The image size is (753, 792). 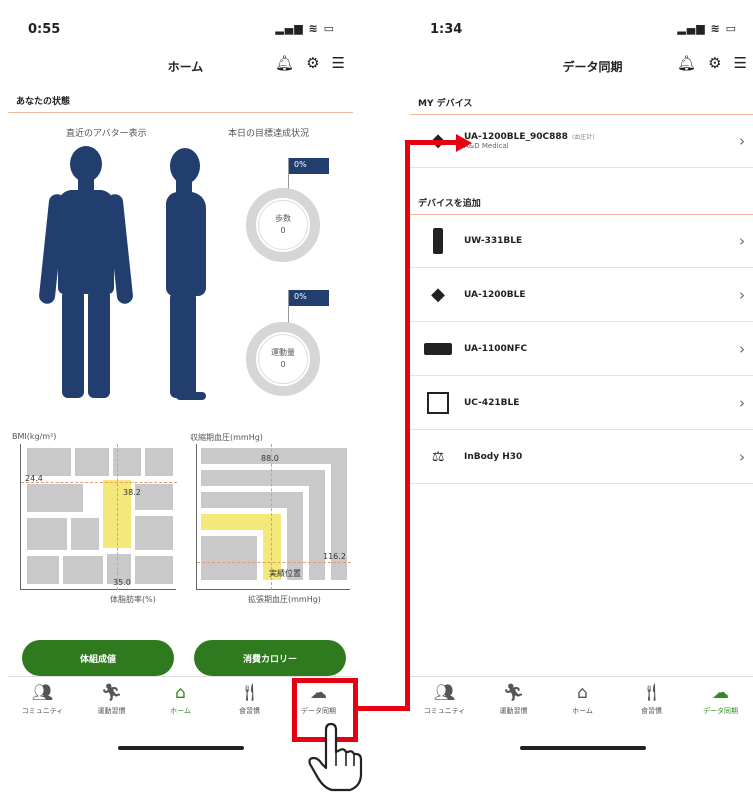 What do you see at coordinates (283, 352) in the screenshot?
I see `exercise-label: 運動量` at bounding box center [283, 352].